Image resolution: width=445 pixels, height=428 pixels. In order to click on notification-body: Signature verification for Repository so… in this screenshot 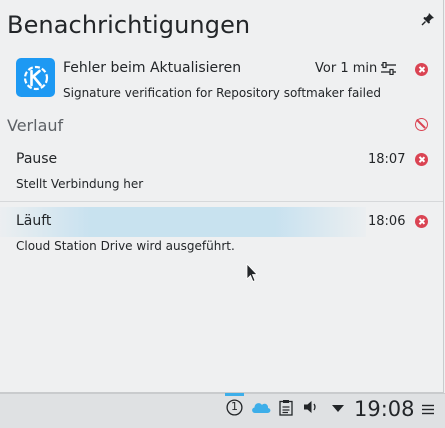, I will do `click(222, 93)`.